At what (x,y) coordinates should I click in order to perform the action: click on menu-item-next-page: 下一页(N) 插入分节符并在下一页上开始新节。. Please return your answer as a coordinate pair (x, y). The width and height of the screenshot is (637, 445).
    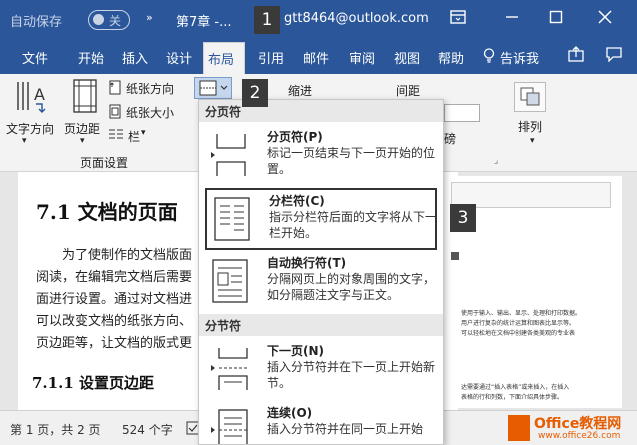
    Looking at the image, I should click on (321, 371).